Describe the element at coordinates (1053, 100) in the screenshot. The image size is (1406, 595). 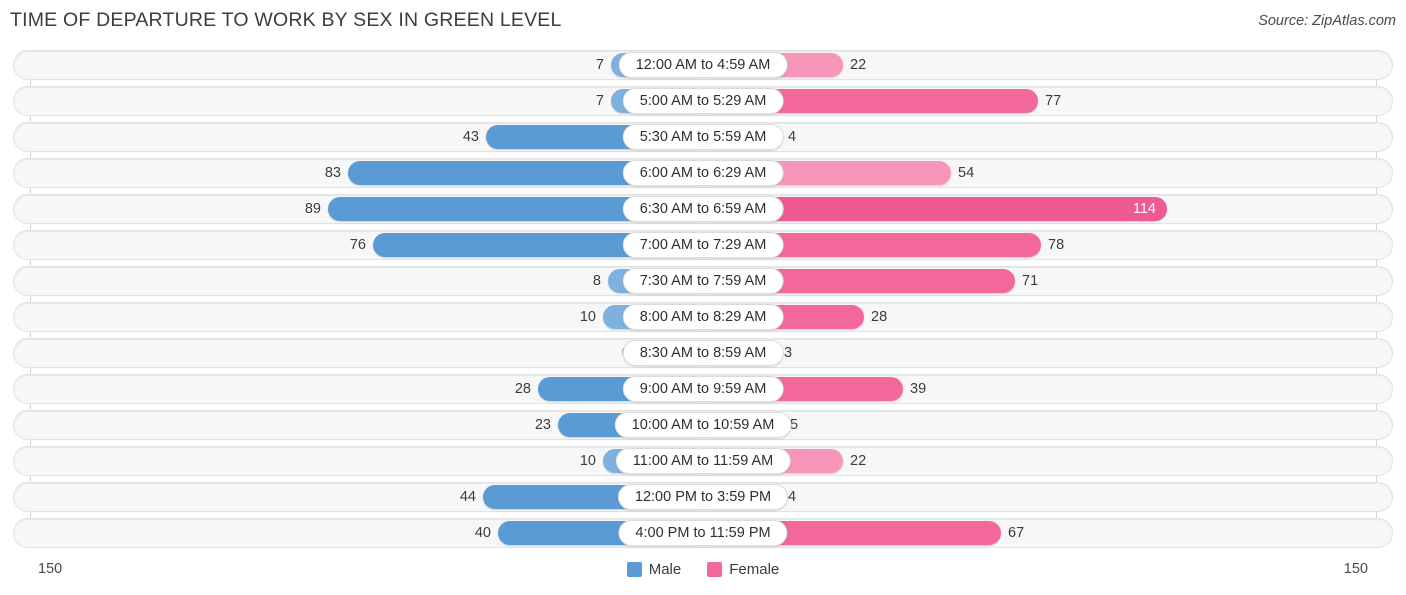
I see `female-value-label: 77` at that location.